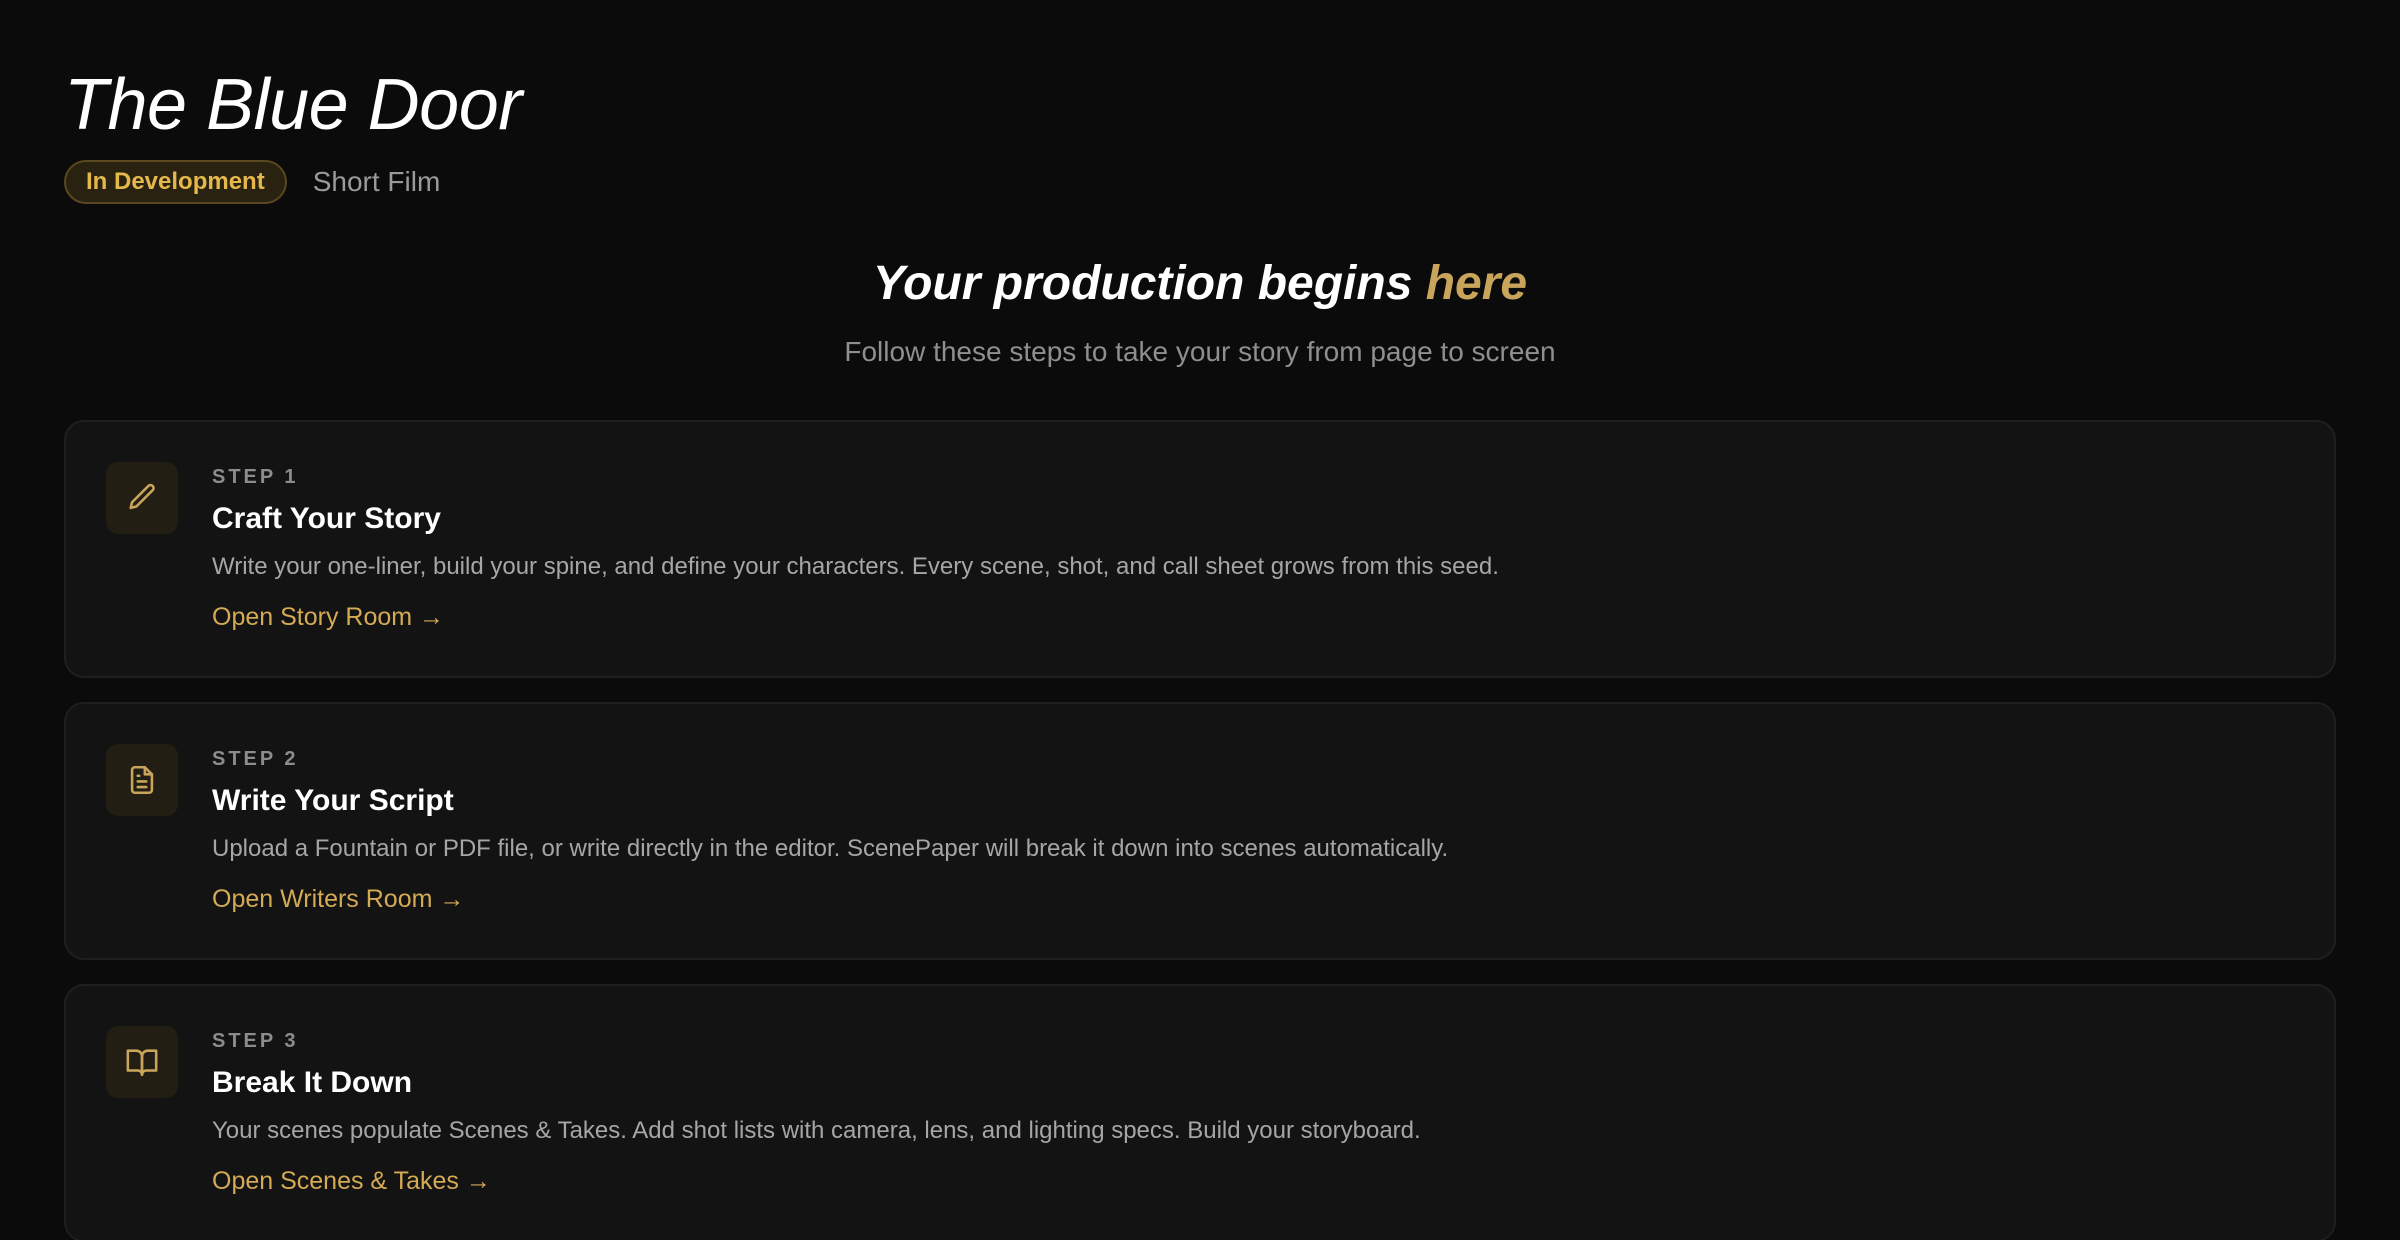 This screenshot has width=2400, height=1240. What do you see at coordinates (338, 899) in the screenshot?
I see `open-writers-room-link: Open Writers Room →` at bounding box center [338, 899].